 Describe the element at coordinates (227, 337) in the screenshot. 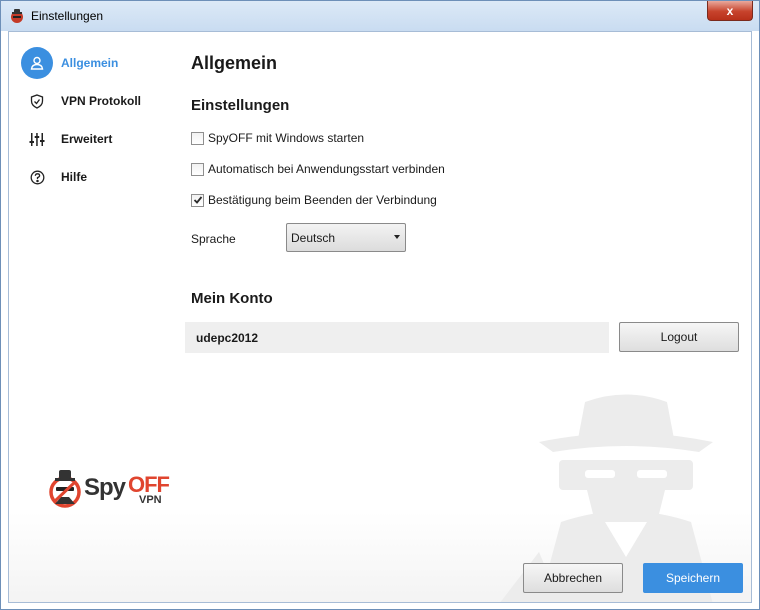

I see `username: udepc2012` at that location.